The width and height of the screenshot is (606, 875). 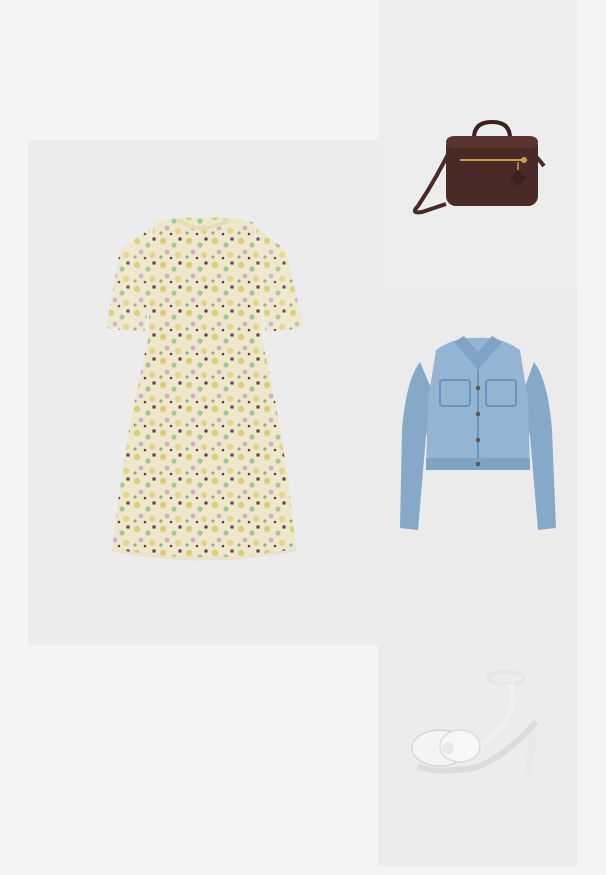 What do you see at coordinates (479, 167) in the screenshot?
I see `bag-icon` at bounding box center [479, 167].